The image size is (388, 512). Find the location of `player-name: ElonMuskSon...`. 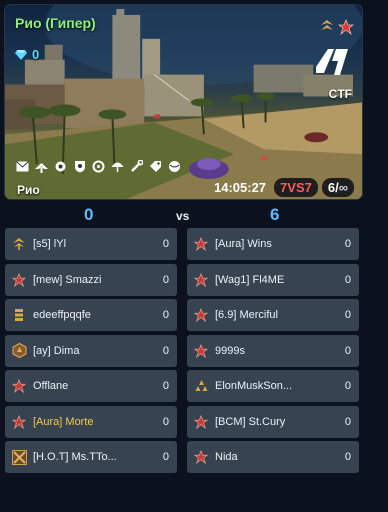

player-name: ElonMuskSon... is located at coordinates (254, 386).